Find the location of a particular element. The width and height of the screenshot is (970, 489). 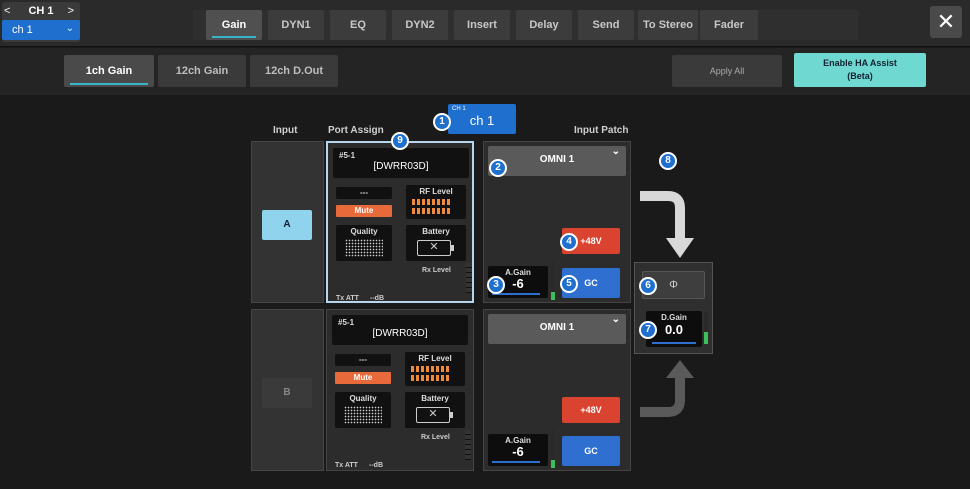

subtab-12ch-gain: 12ch Gain is located at coordinates (202, 71).